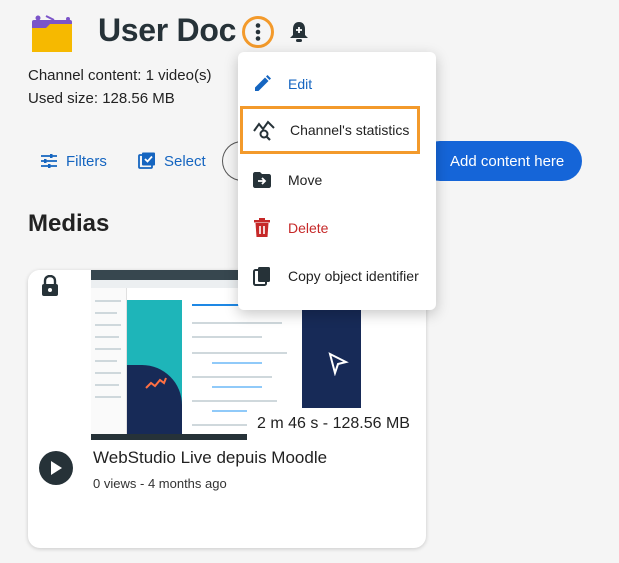  I want to click on tune-icon, so click(49, 161).